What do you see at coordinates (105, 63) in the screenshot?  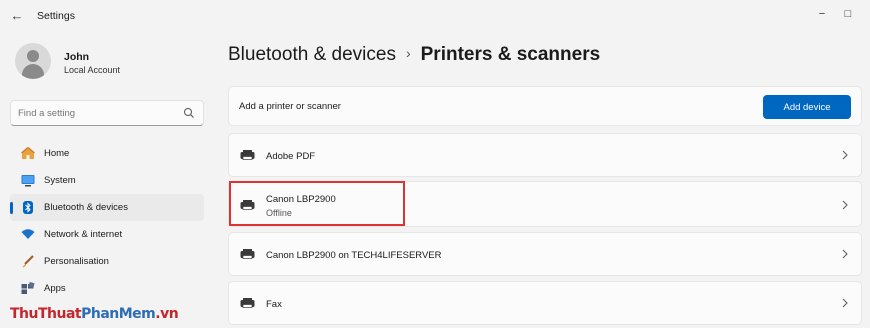 I see `user-profile: John Local Account` at bounding box center [105, 63].